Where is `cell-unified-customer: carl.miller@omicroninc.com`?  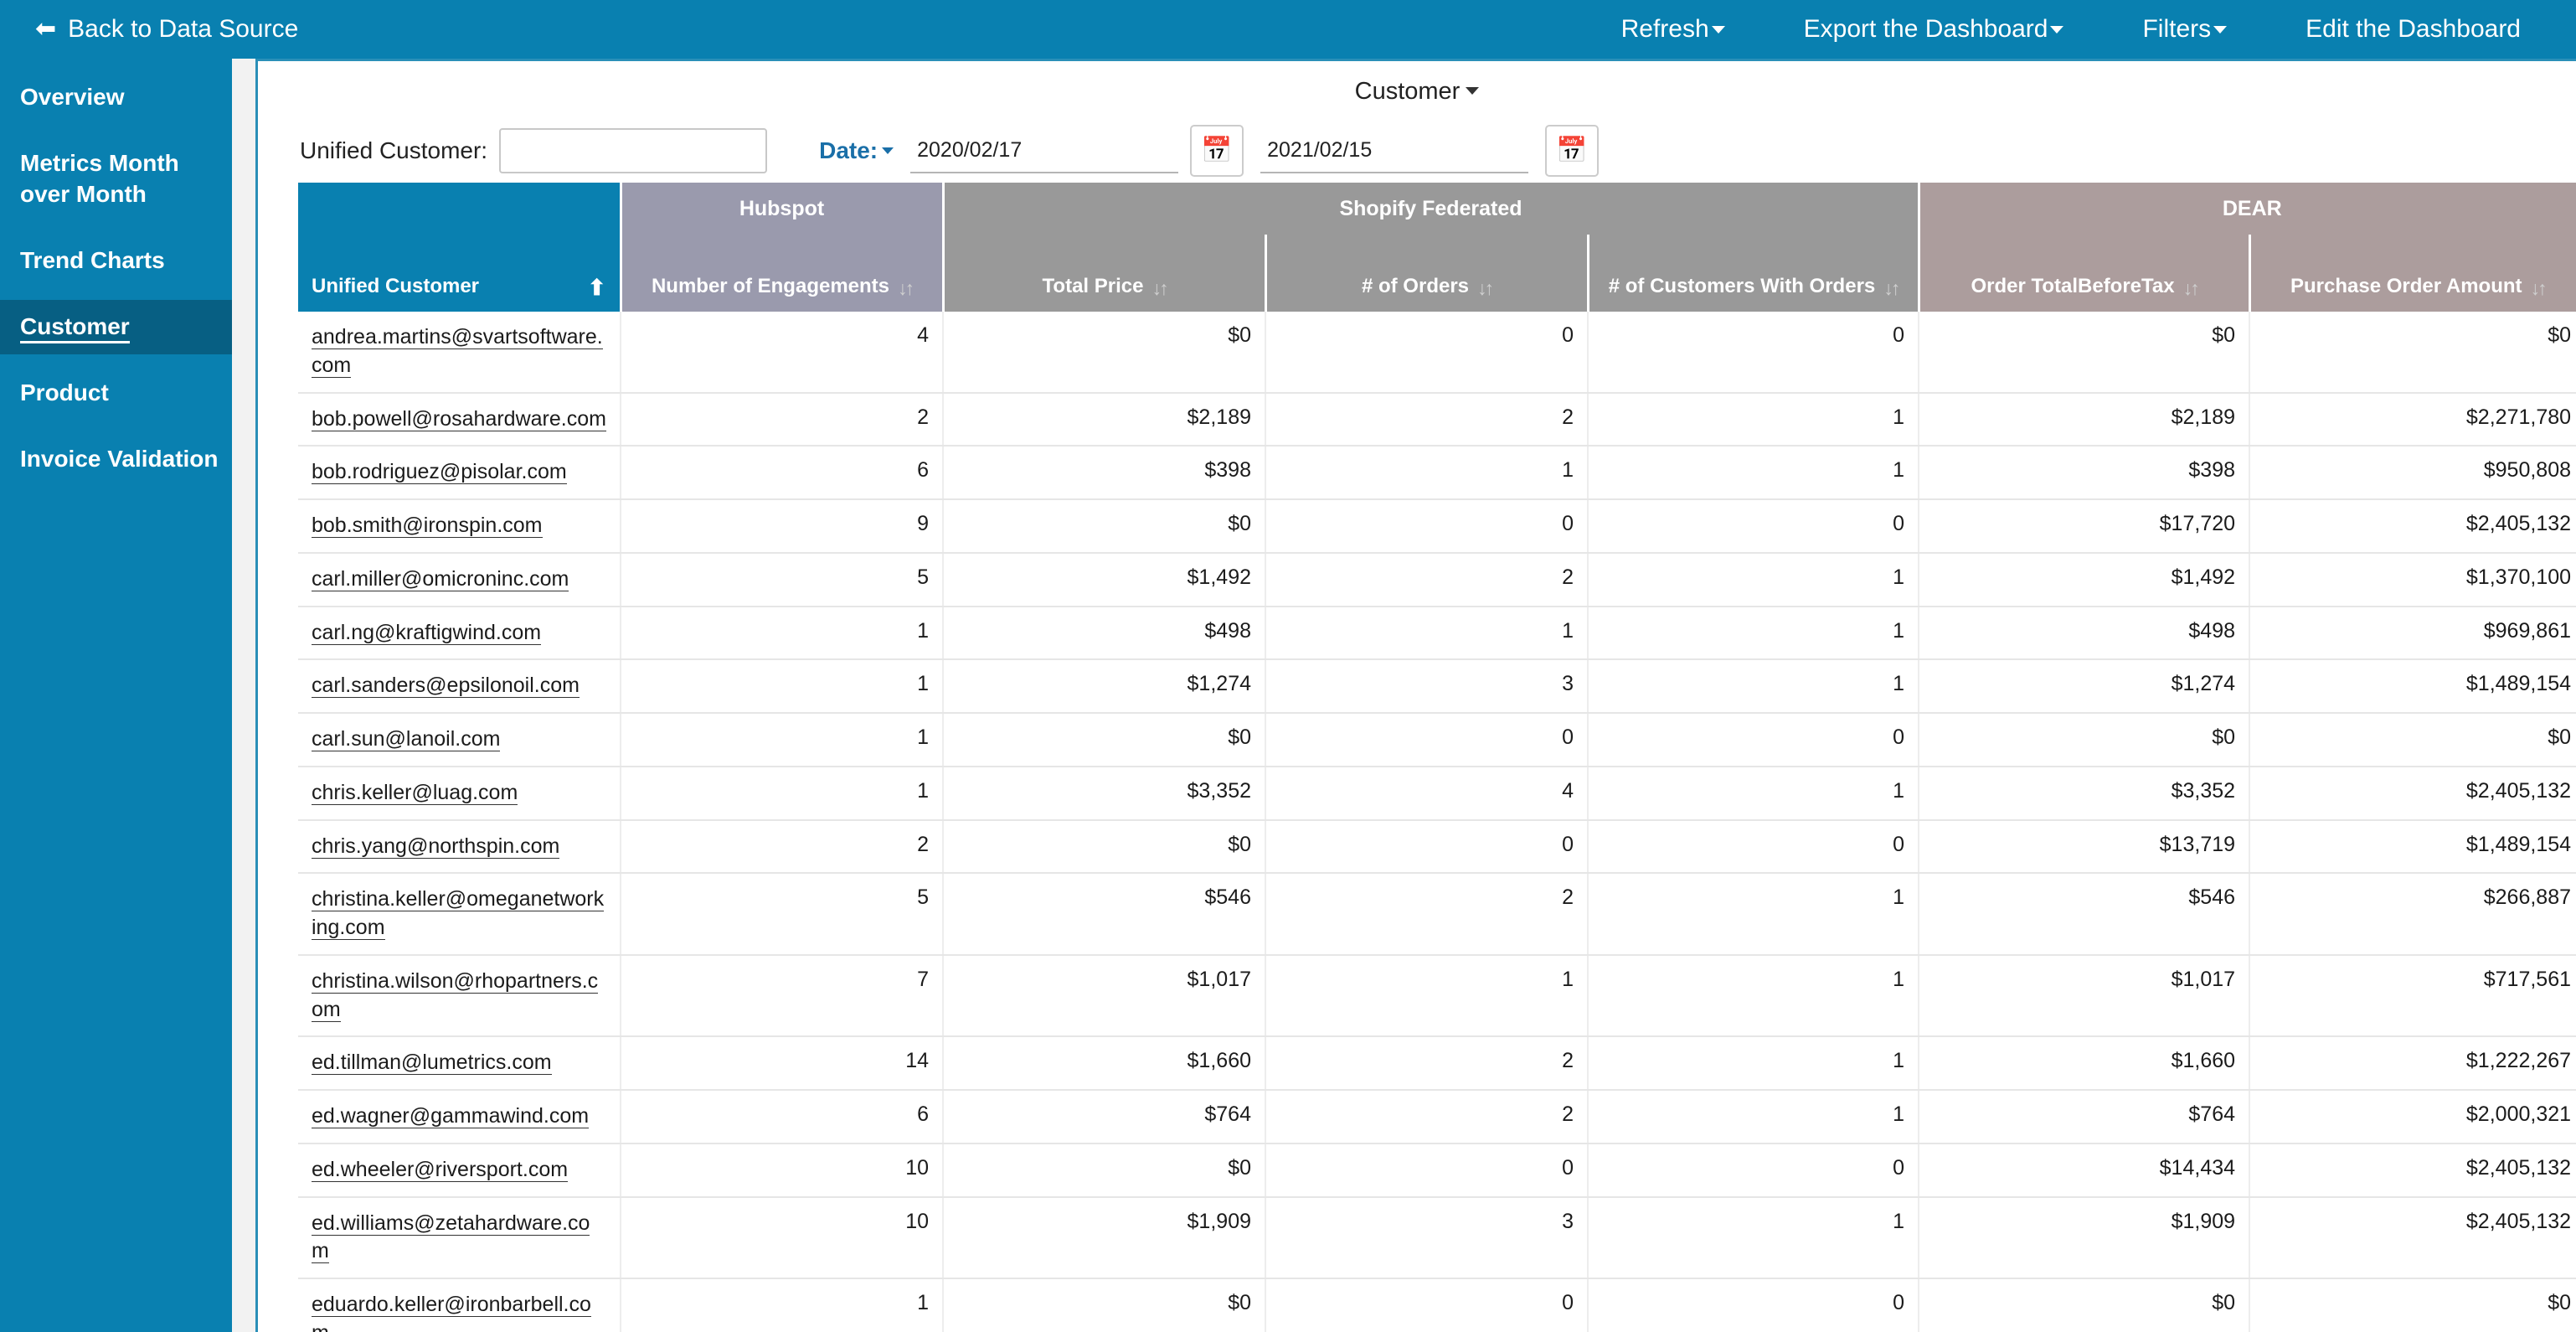 cell-unified-customer: carl.miller@omicroninc.com is located at coordinates (459, 580).